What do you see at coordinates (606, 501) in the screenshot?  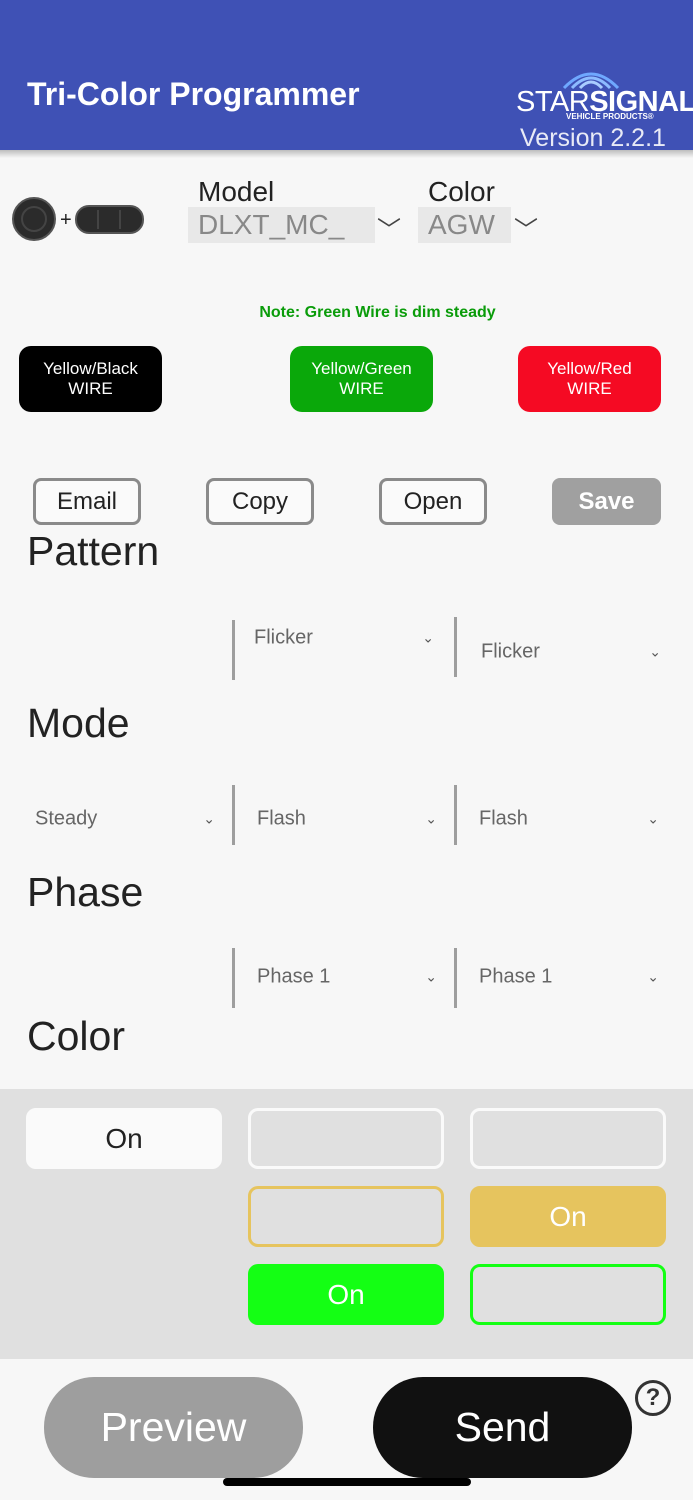 I see `save-button: Save` at bounding box center [606, 501].